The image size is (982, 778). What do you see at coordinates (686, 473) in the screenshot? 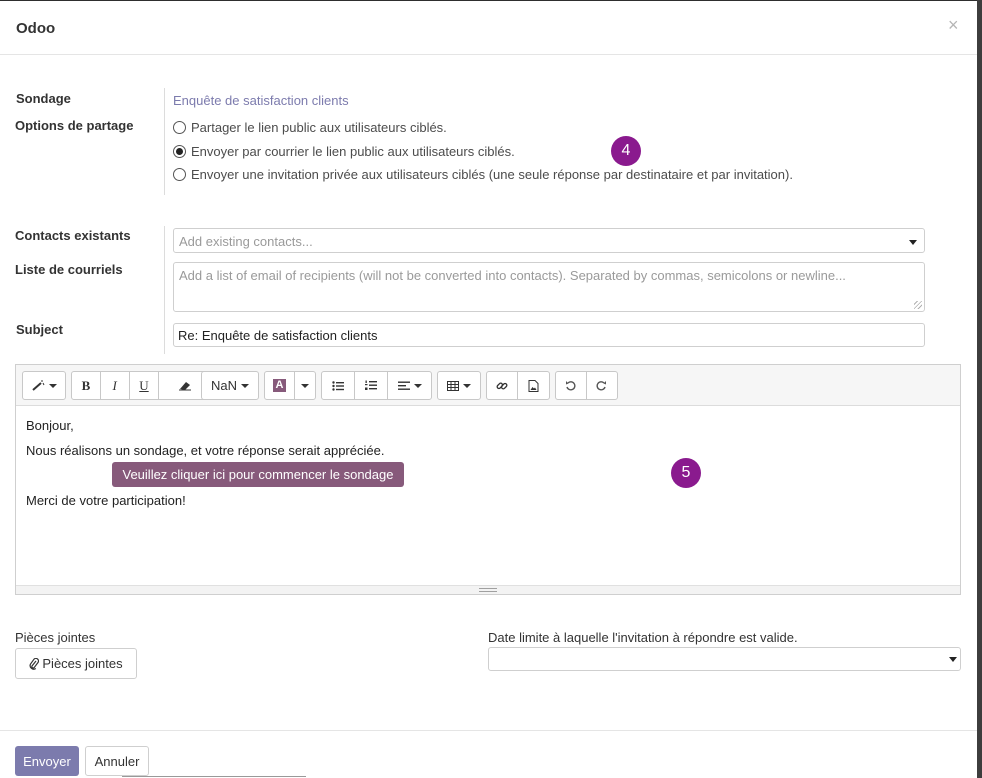
I see `step-badge-5: 5` at bounding box center [686, 473].